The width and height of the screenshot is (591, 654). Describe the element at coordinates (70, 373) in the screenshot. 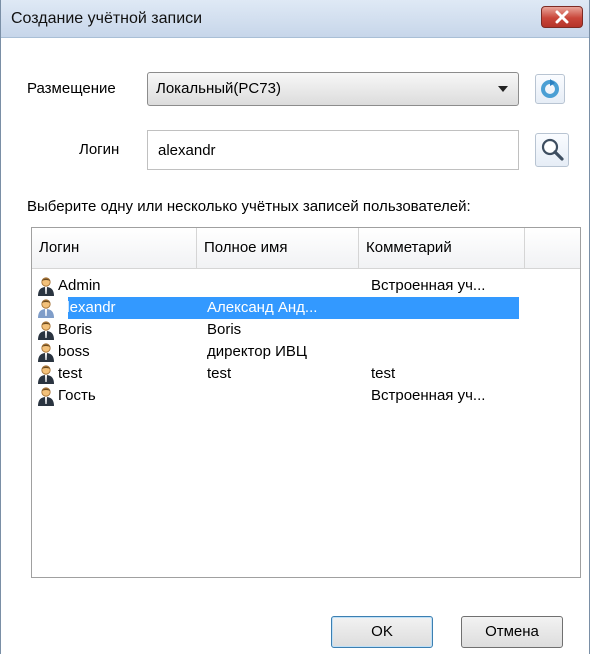

I see `cell-login: test` at that location.